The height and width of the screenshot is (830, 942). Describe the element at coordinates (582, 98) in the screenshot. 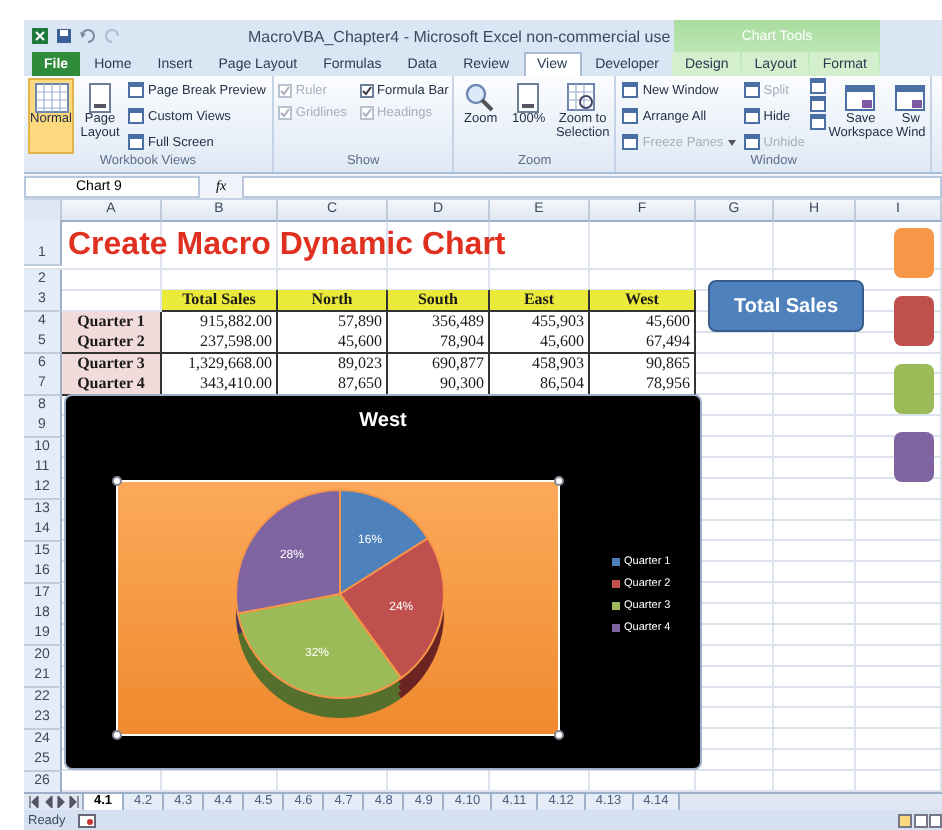

I see `grid-magnifier-icon` at that location.